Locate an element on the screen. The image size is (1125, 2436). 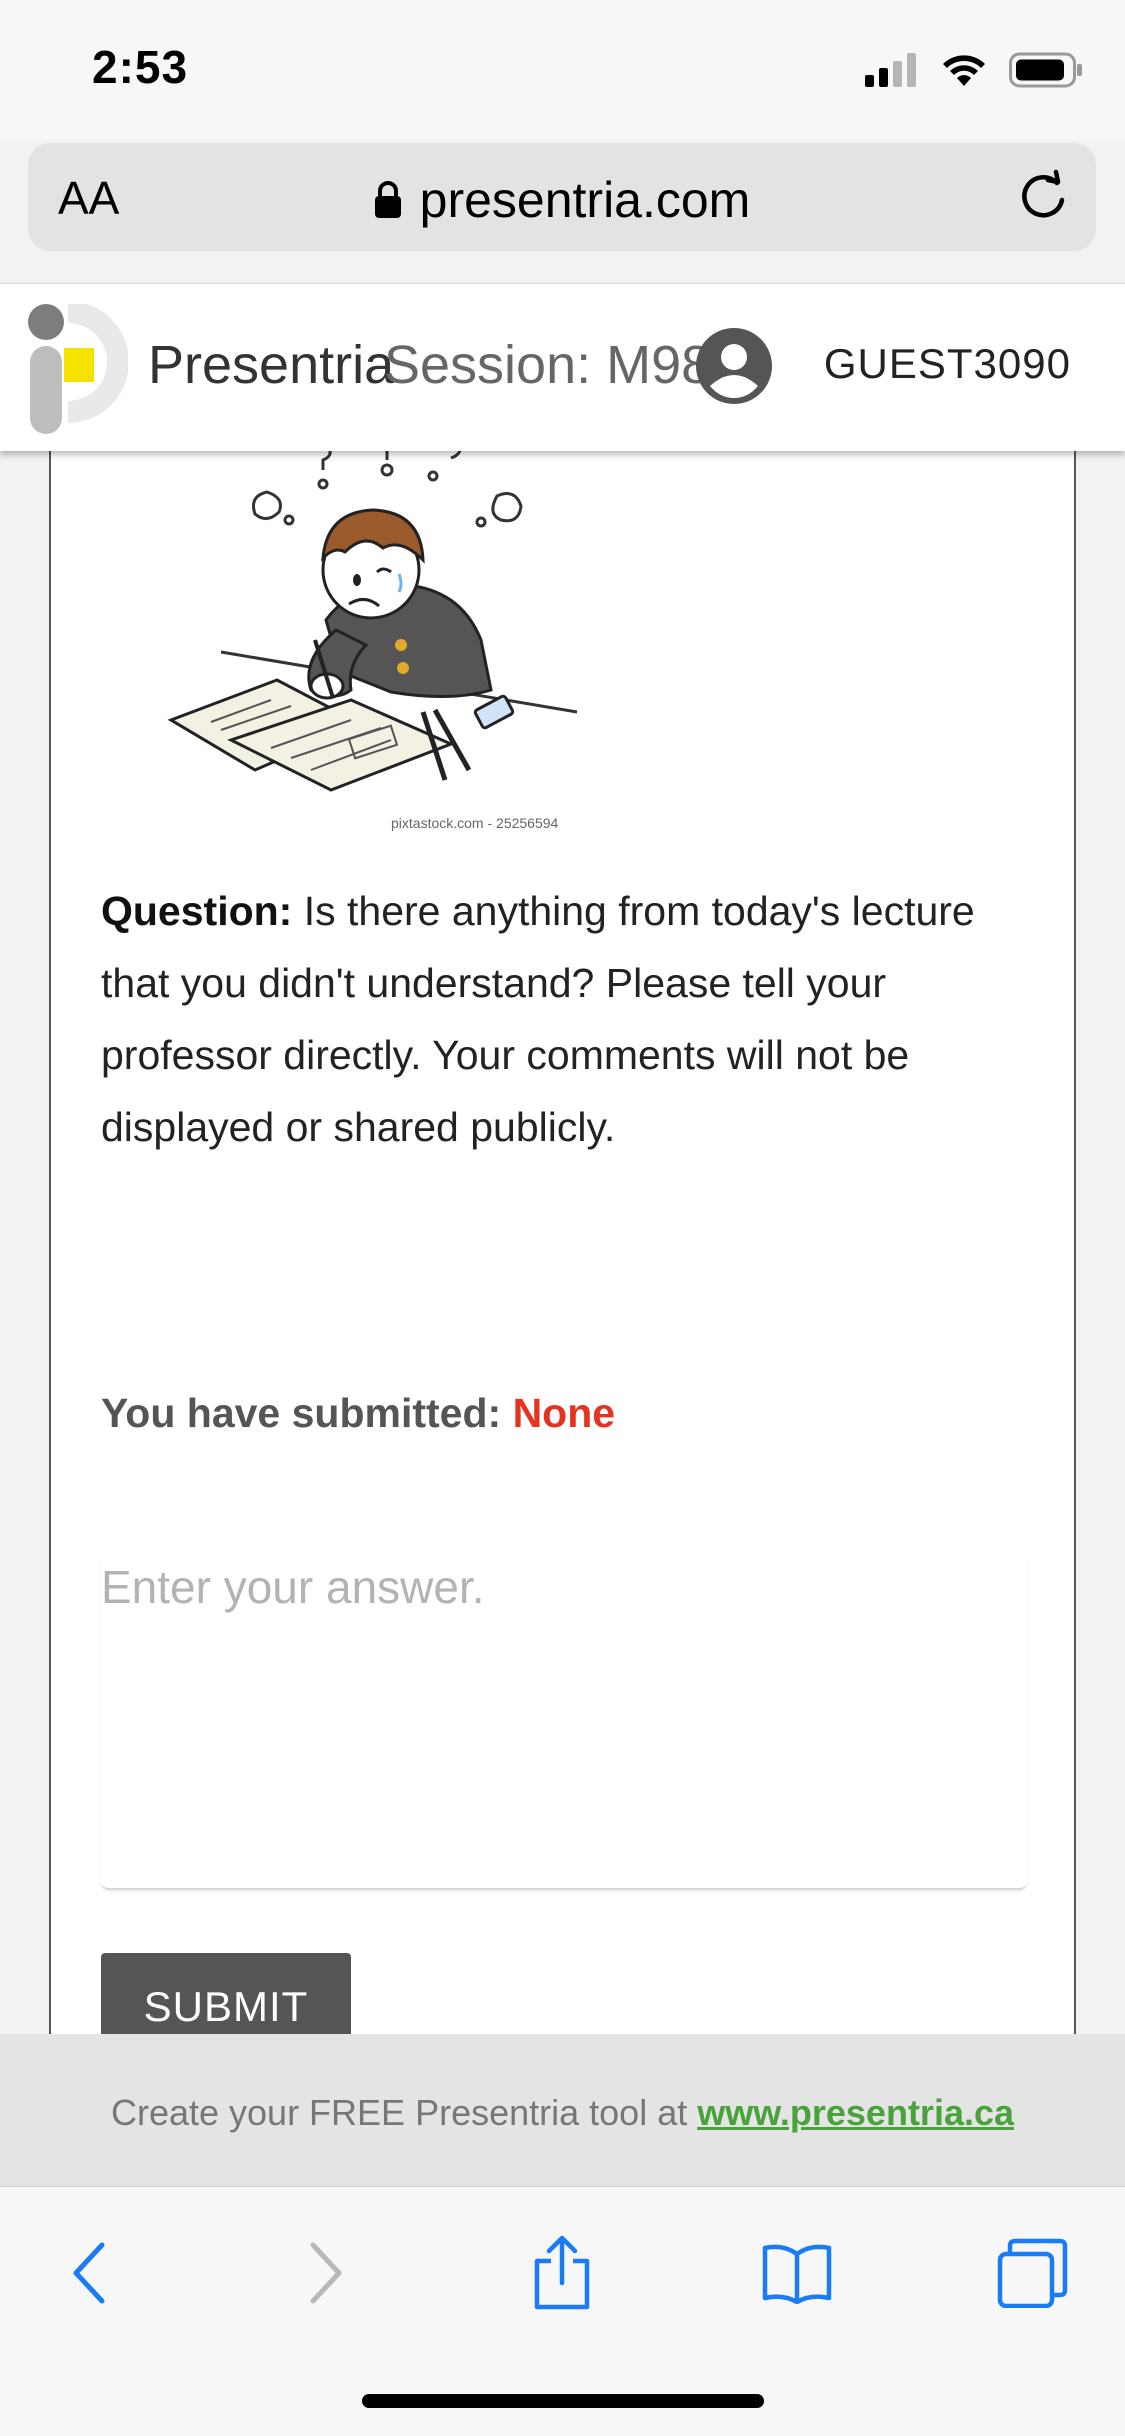
forward-button is located at coordinates (325, 2273).